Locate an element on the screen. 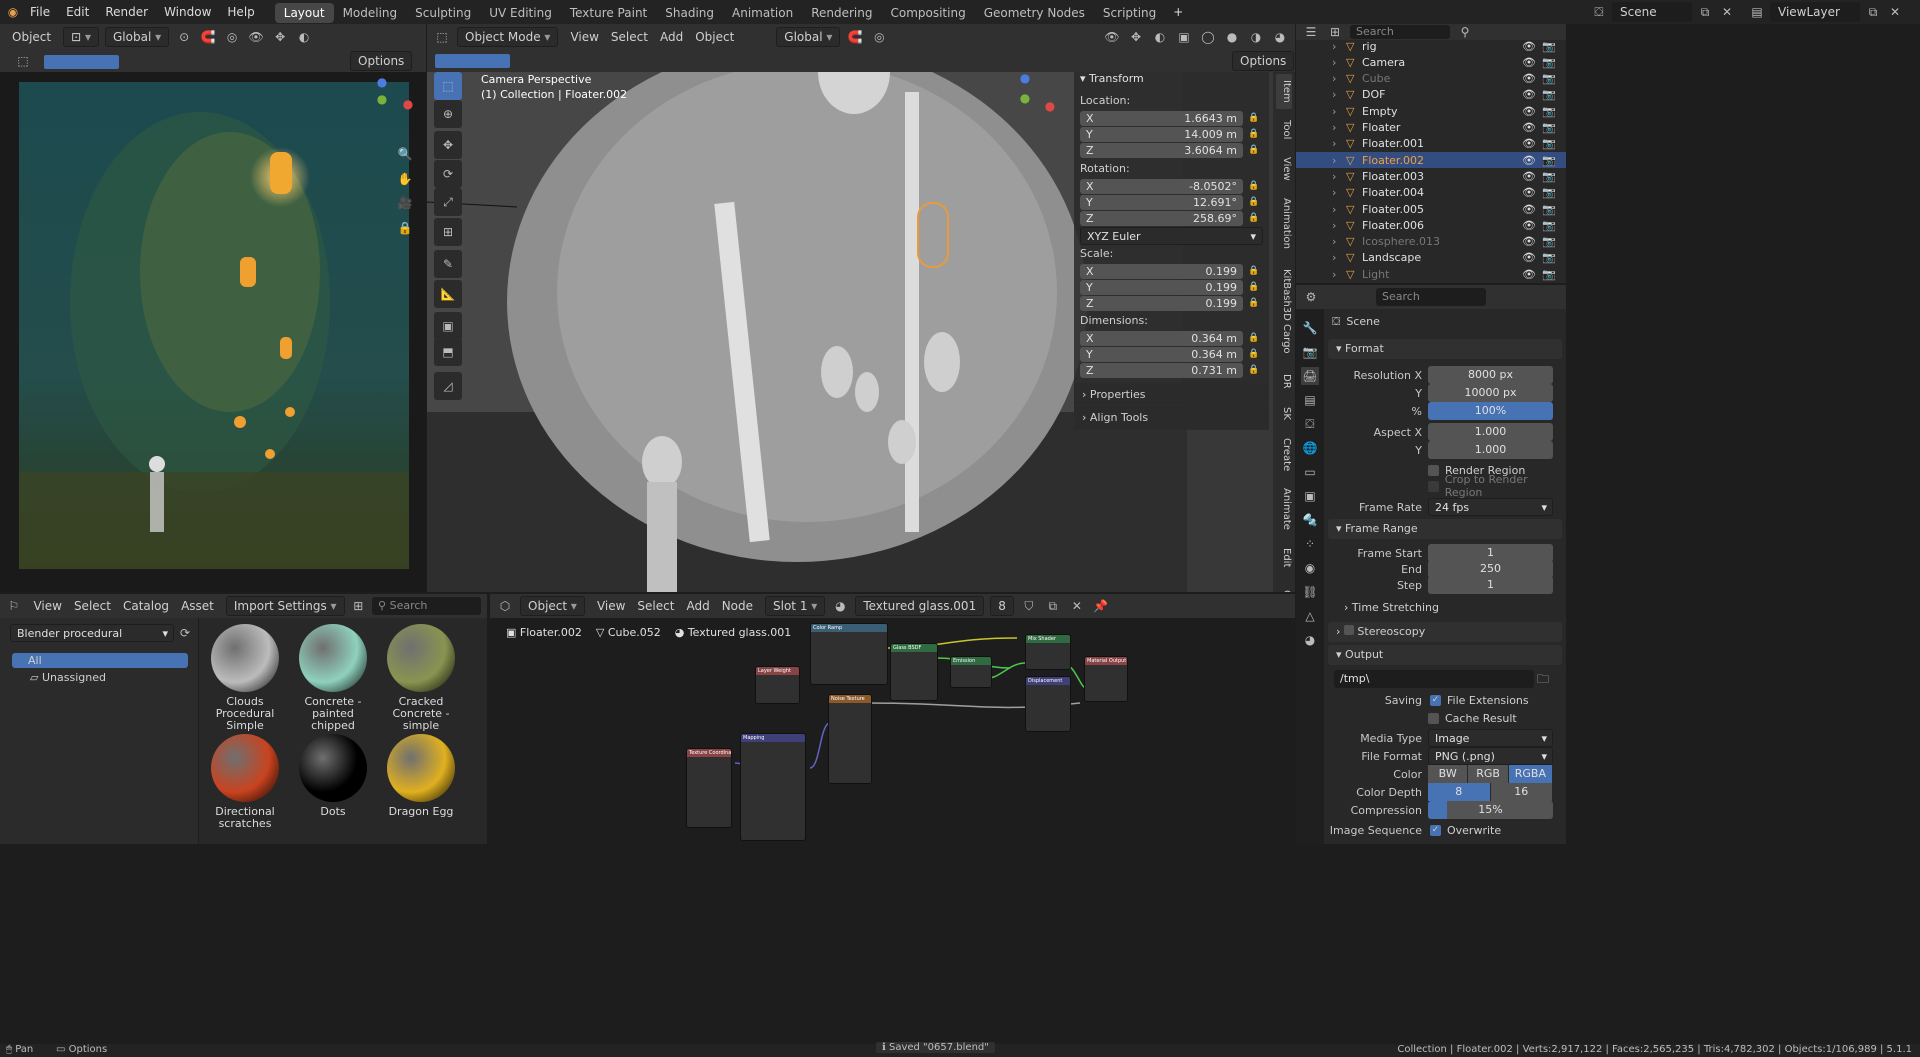 The width and height of the screenshot is (1920, 1057). data-tab-icon: △ is located at coordinates (1310, 616).